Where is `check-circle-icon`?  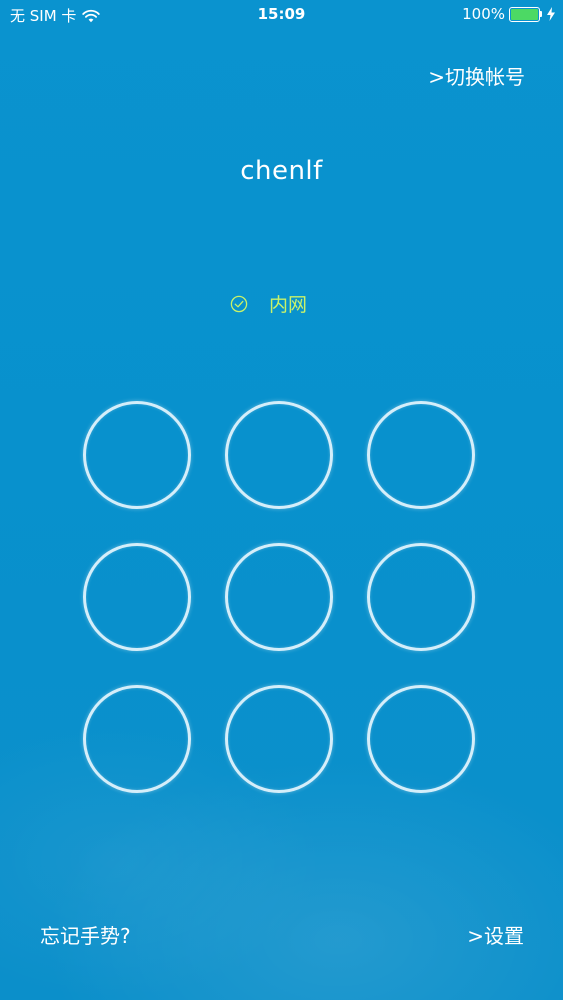
check-circle-icon is located at coordinates (239, 303).